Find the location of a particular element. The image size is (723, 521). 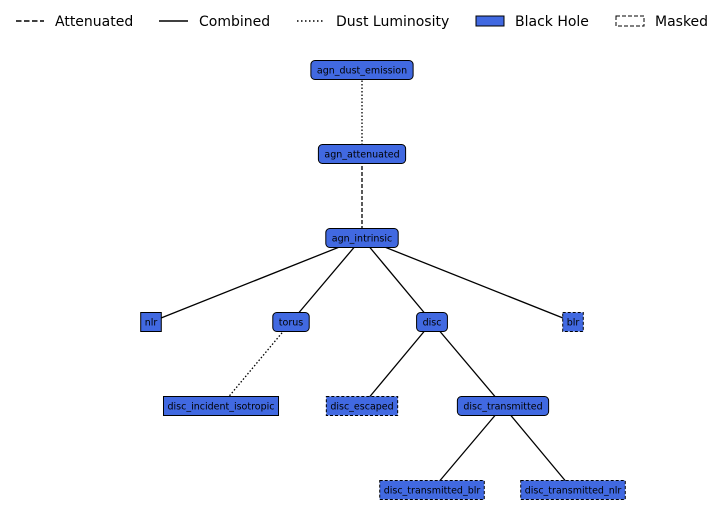

node-label: disc_transmitted_nlr is located at coordinates (573, 491).